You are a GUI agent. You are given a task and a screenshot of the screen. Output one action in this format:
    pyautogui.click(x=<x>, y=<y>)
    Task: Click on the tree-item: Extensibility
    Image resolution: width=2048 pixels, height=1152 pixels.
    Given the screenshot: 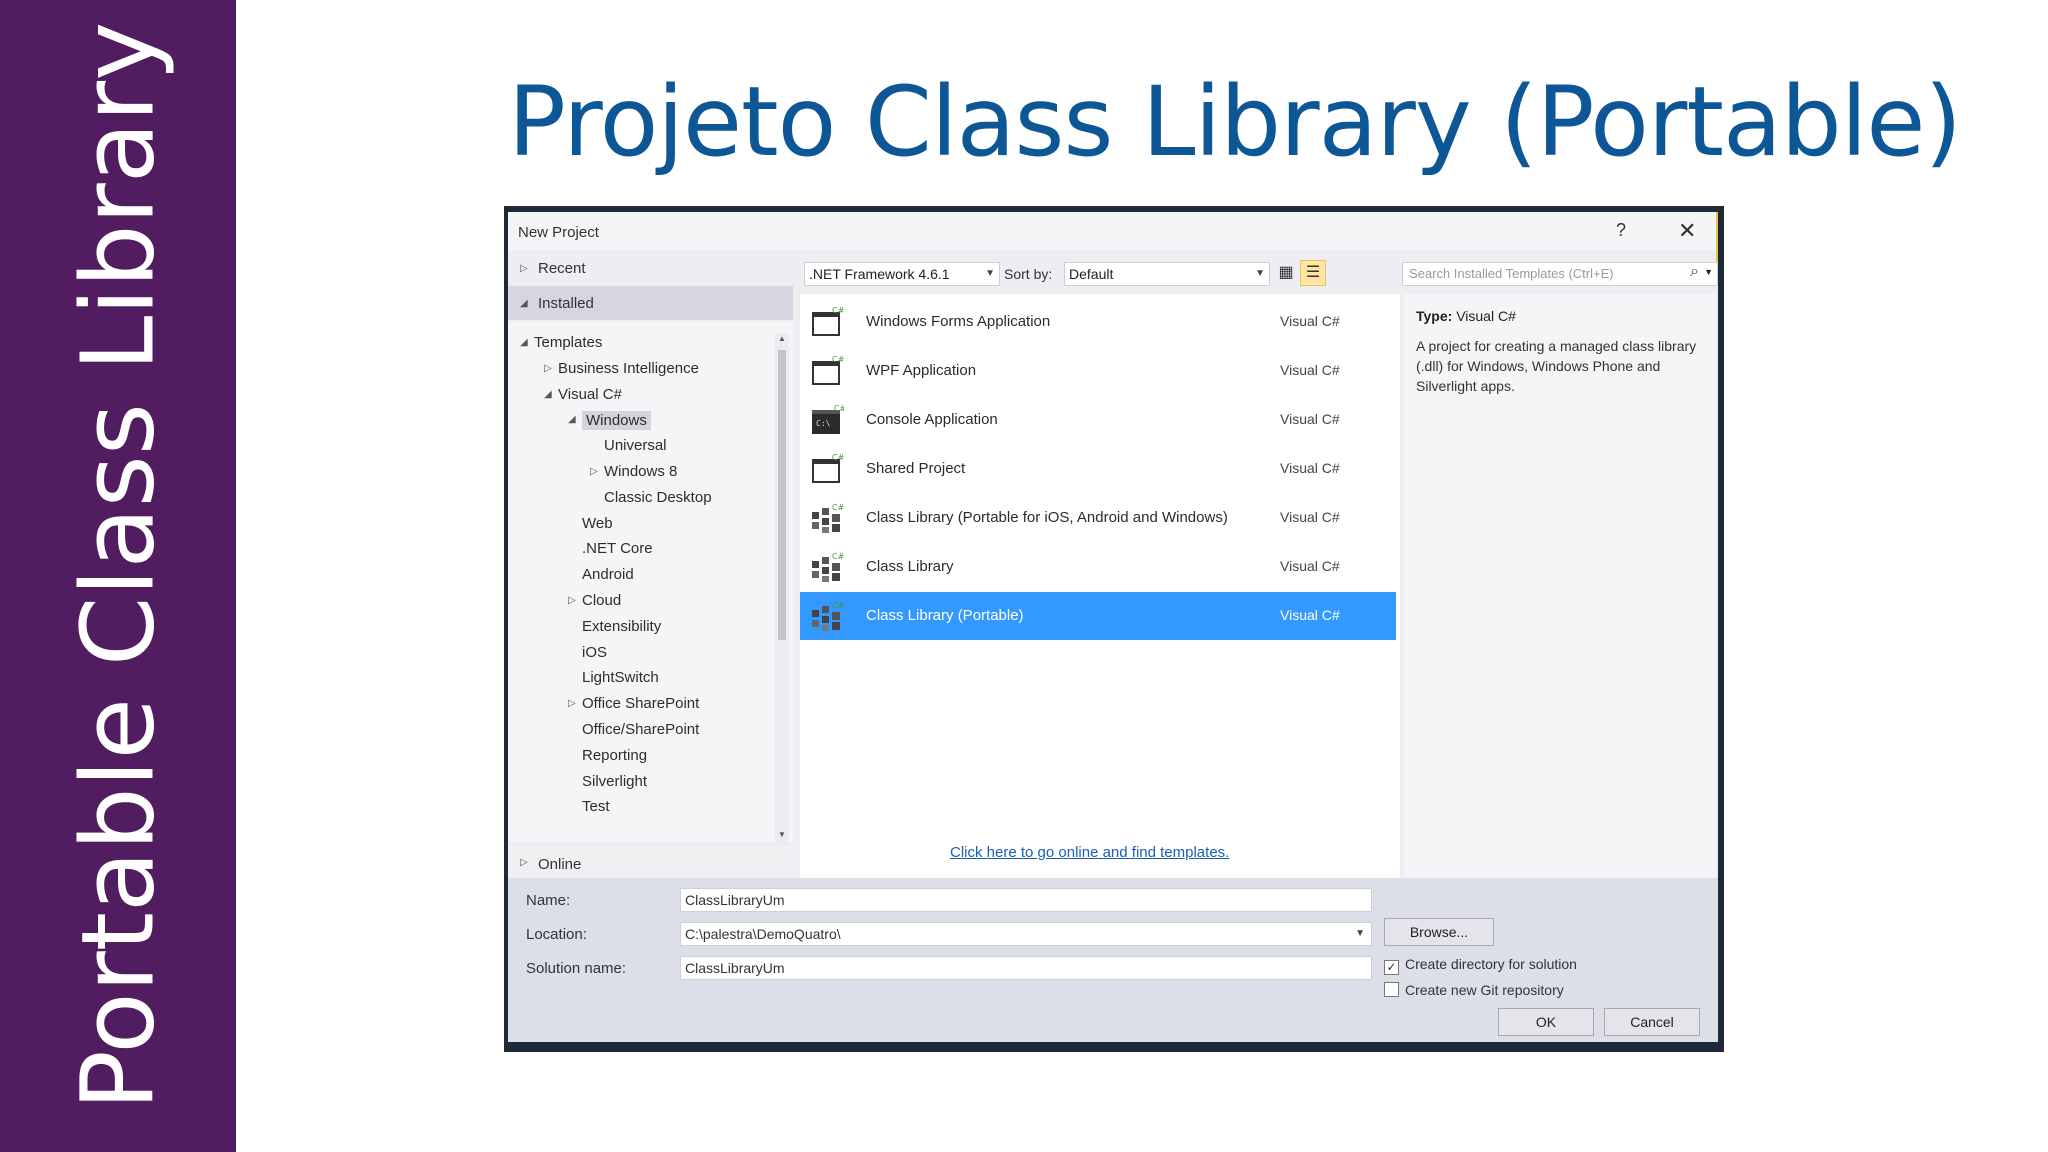 What is the action you would take?
    pyautogui.click(x=621, y=626)
    